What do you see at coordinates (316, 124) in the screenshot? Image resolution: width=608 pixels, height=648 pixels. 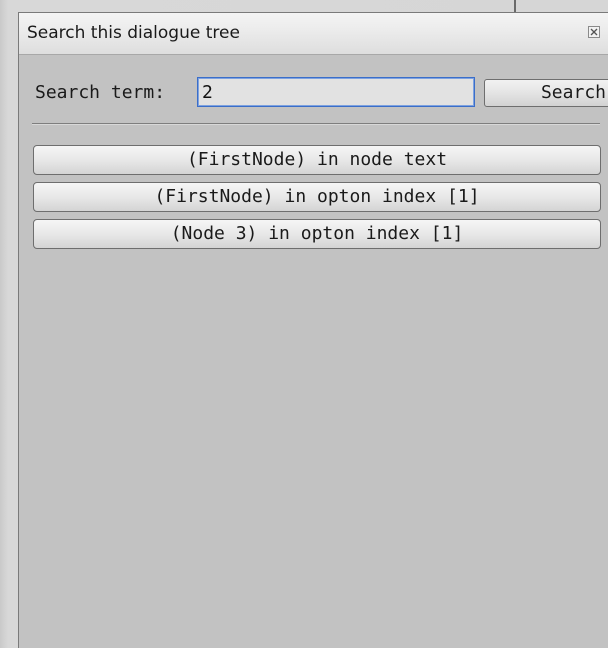 I see `divider` at bounding box center [316, 124].